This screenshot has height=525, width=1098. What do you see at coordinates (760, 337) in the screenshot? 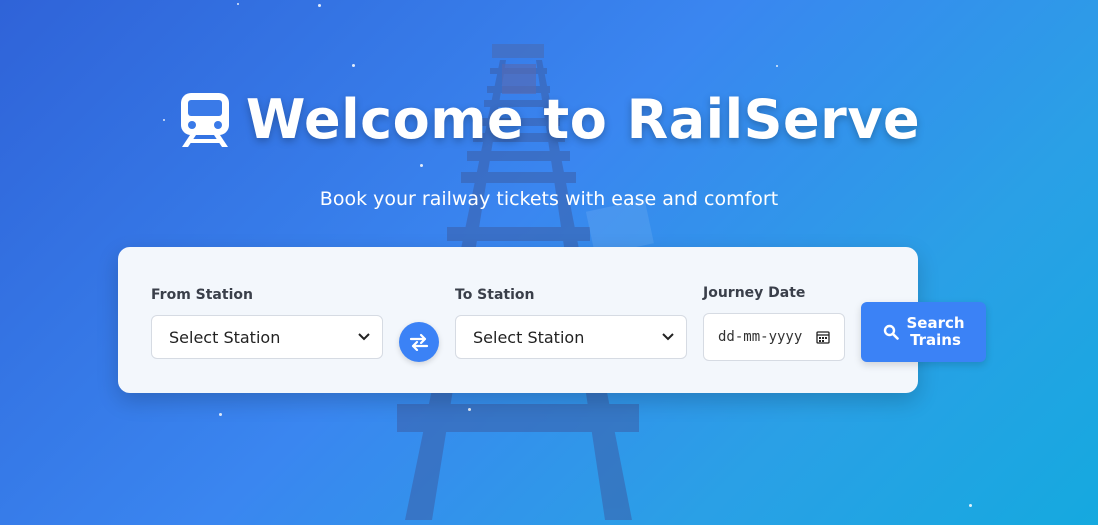
I see `date-placeholder: dd-mm-yyyy` at bounding box center [760, 337].